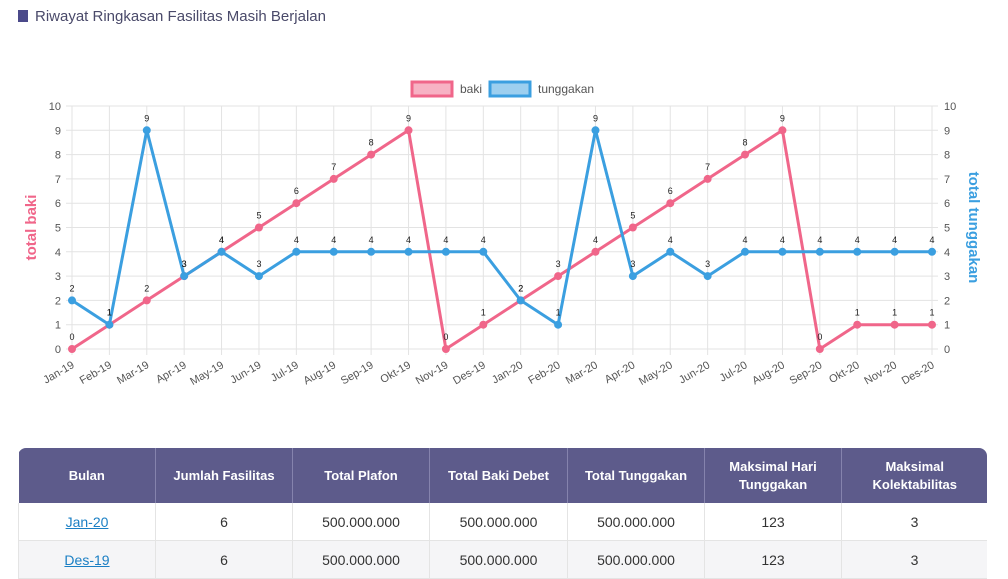 This screenshot has width=1008, height=579. What do you see at coordinates (58, 326) in the screenshot?
I see `y-tick-label-left: 1` at bounding box center [58, 326].